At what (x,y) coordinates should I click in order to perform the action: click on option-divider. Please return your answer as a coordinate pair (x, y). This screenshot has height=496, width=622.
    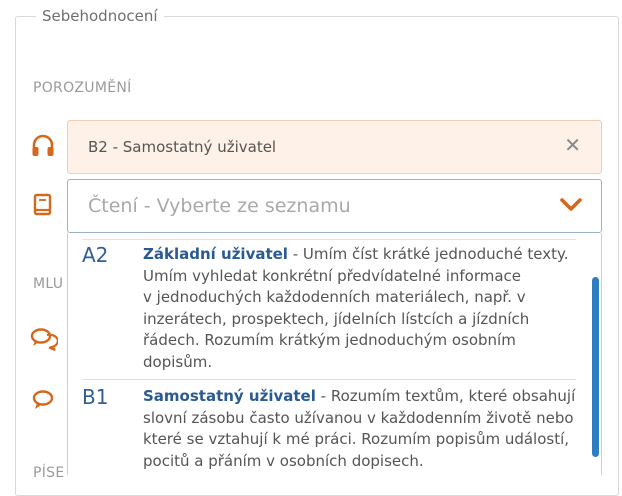
    Looking at the image, I should click on (329, 379).